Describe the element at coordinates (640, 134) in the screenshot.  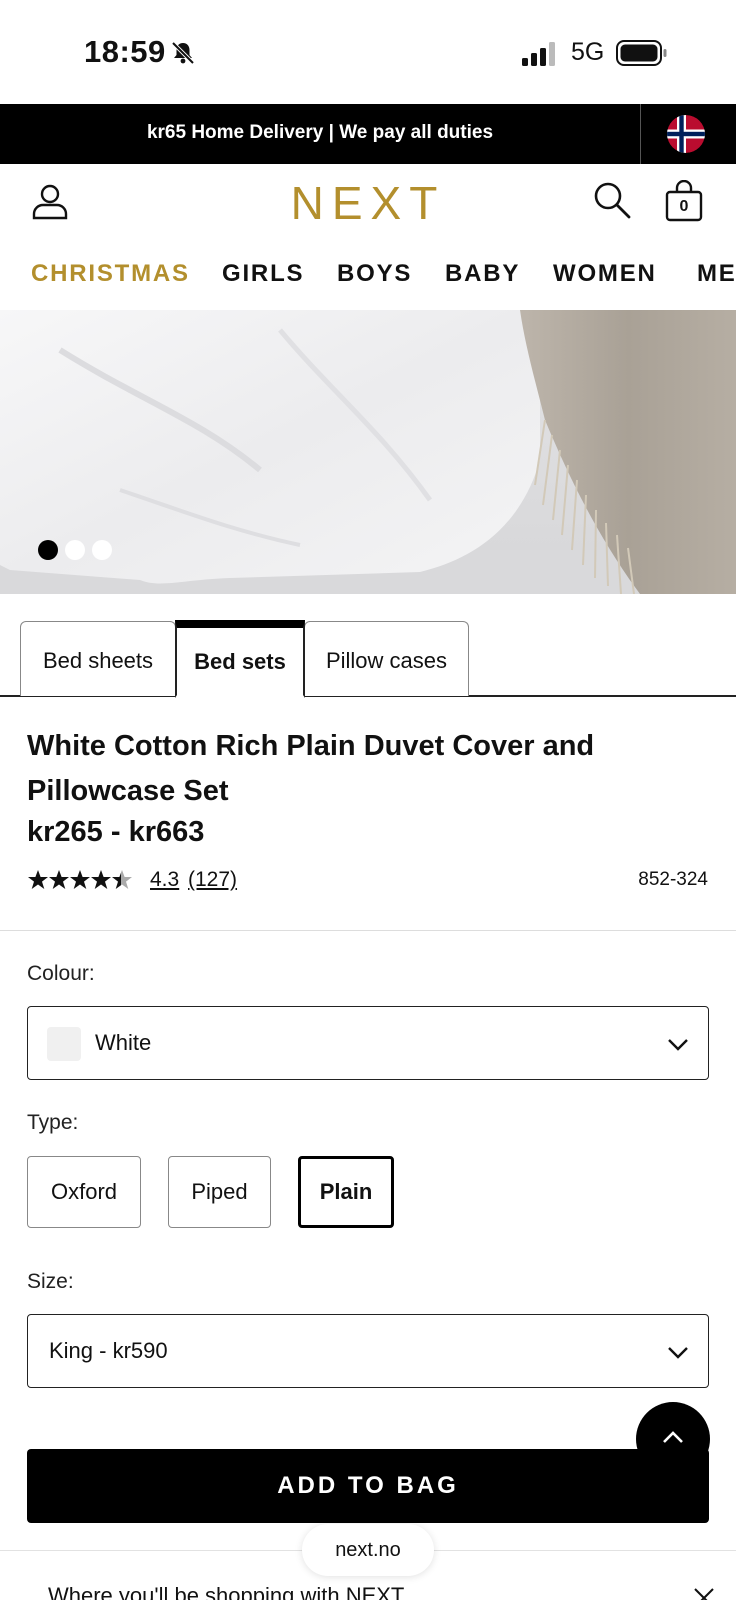
I see `promo-divider` at that location.